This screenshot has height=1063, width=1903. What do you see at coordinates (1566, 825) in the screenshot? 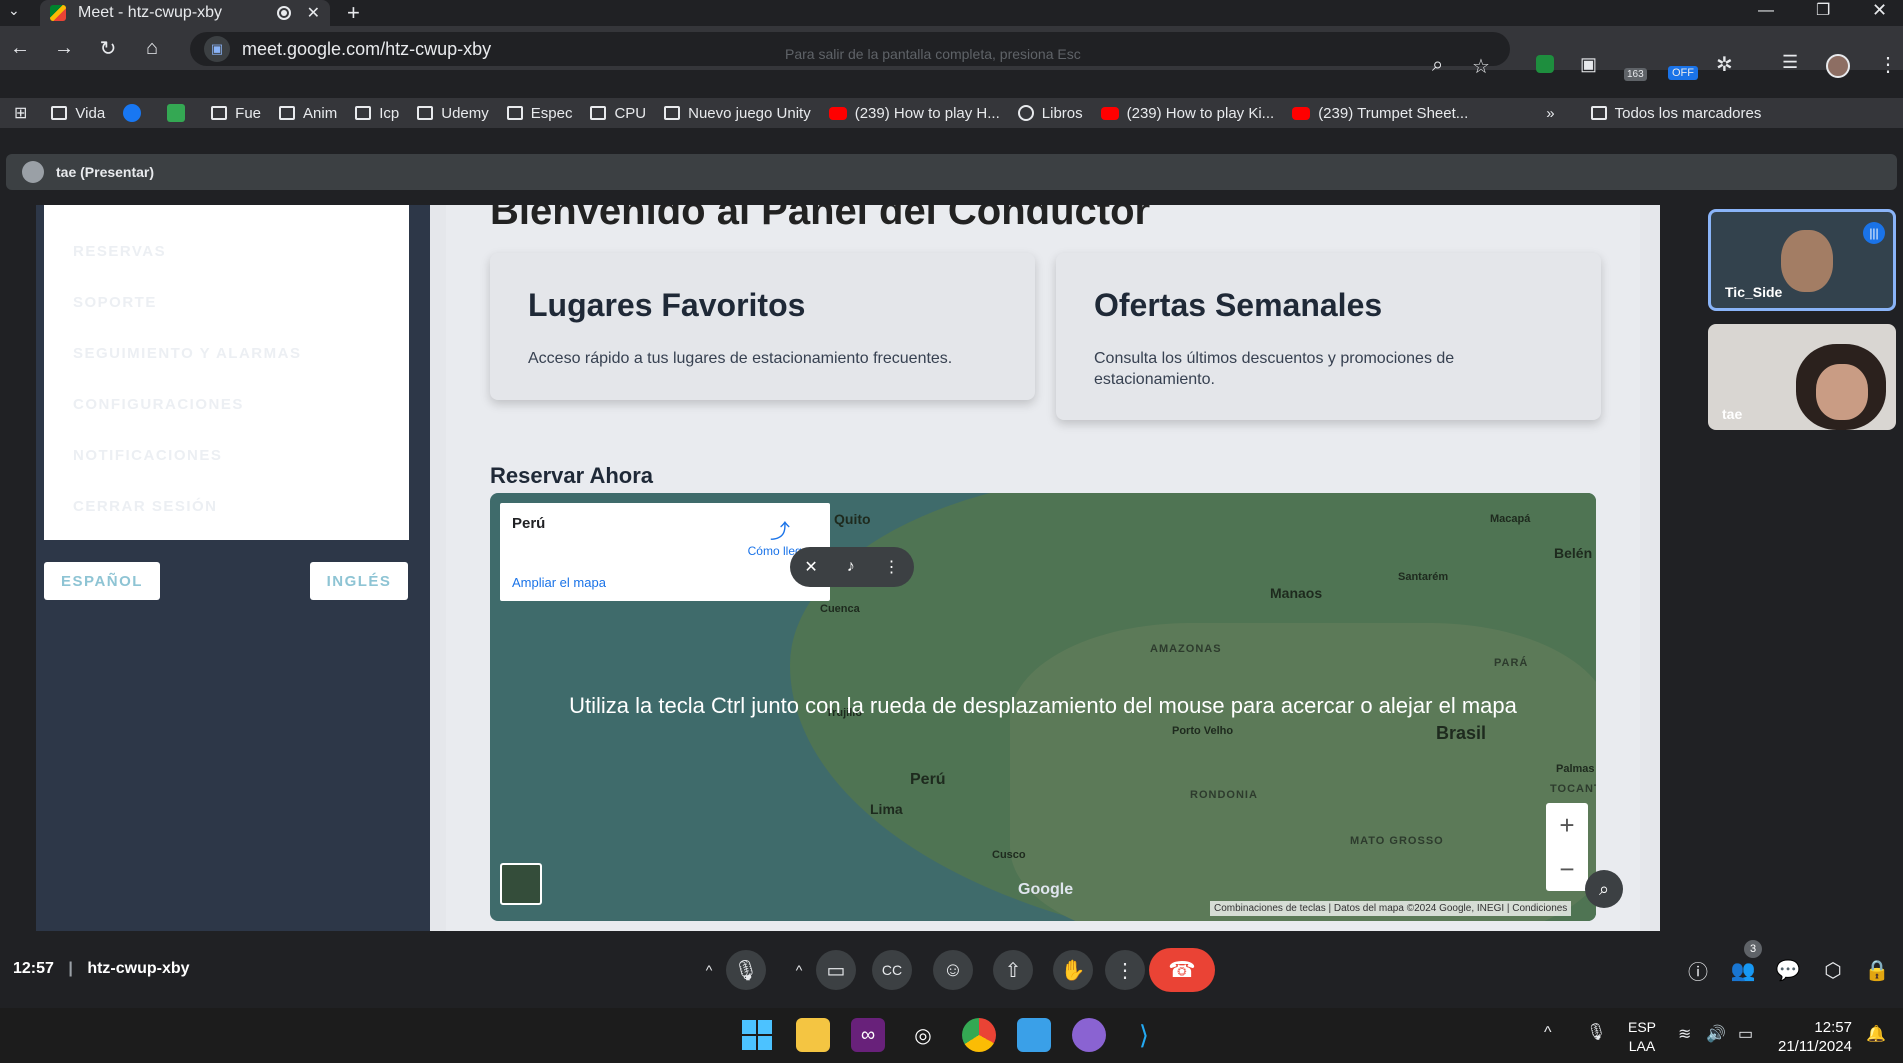
I see `zoom-in-button: +` at bounding box center [1566, 825].